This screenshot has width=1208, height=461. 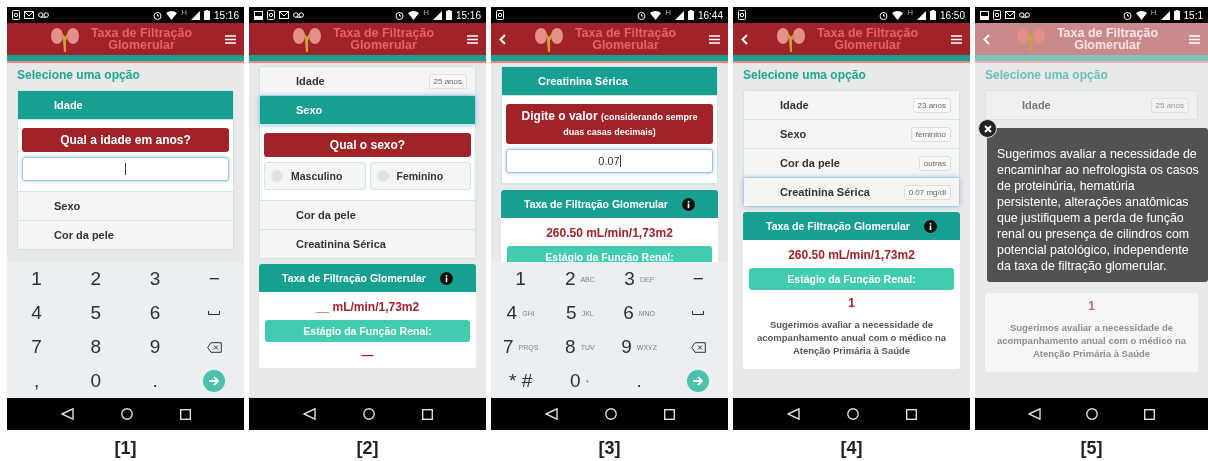 I want to click on clock-time: 16:44, so click(x=710, y=15).